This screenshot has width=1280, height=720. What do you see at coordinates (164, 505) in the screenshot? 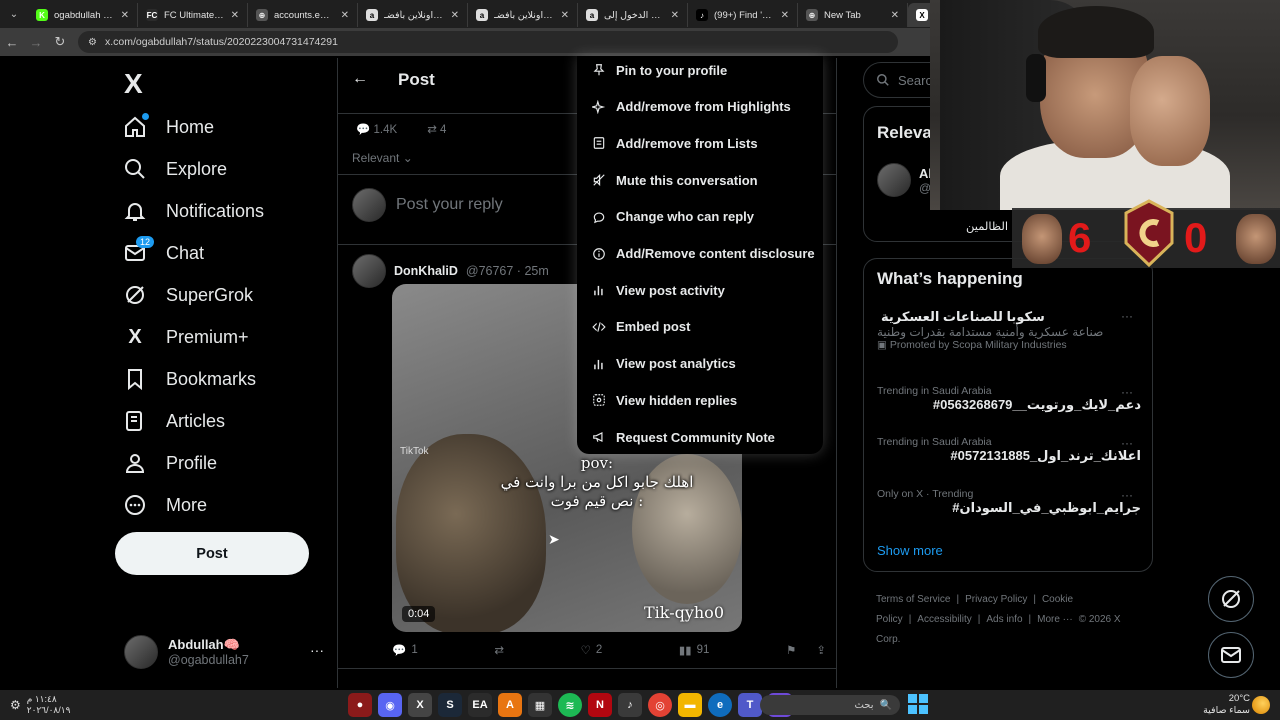
I see `nav-more: More` at bounding box center [164, 505].